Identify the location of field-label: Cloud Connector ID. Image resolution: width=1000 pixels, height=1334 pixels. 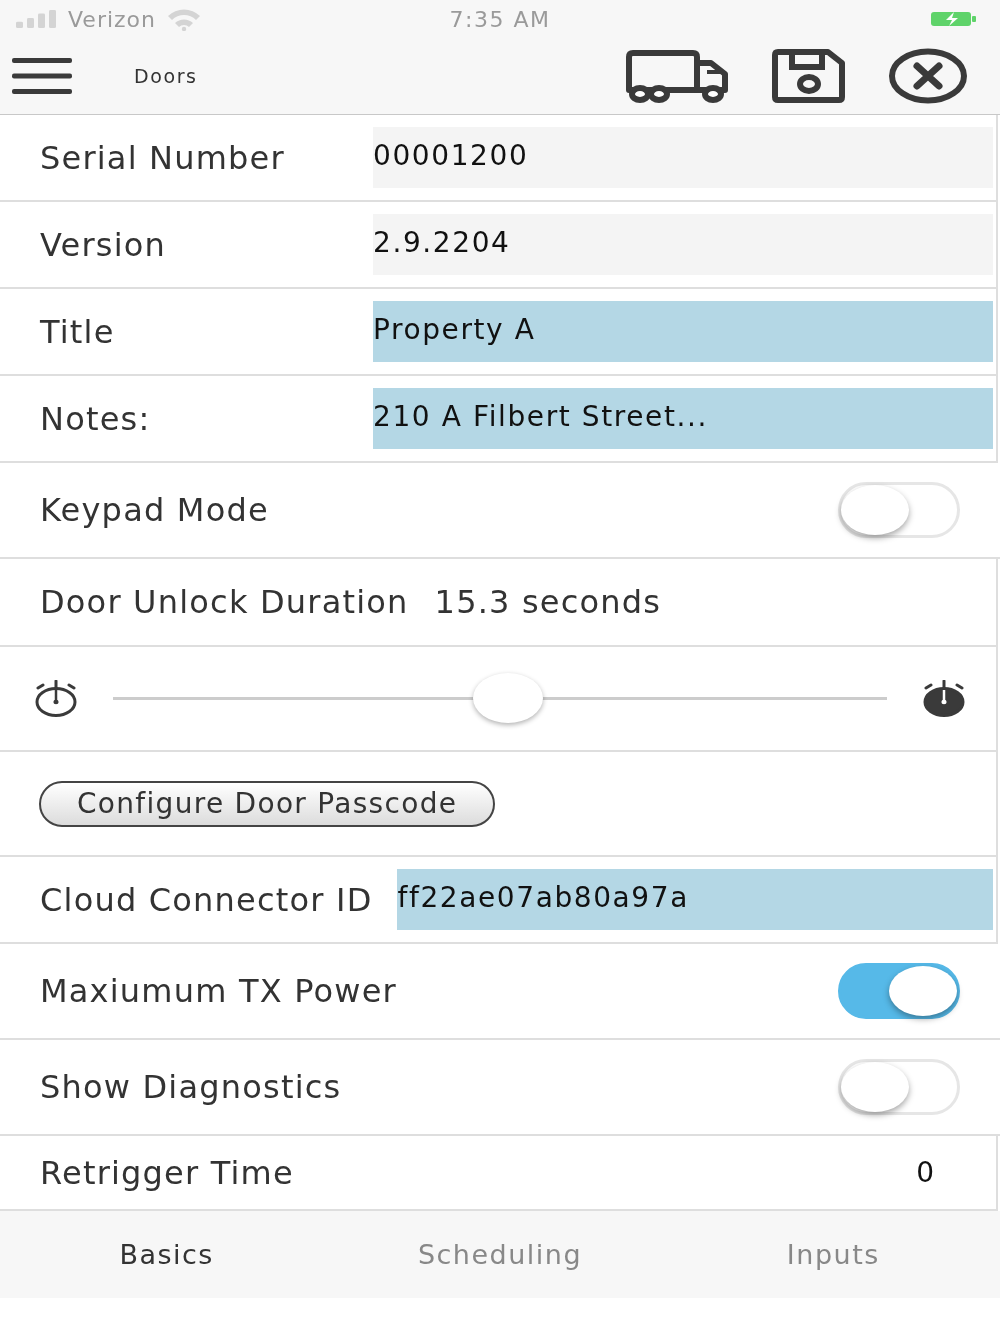
(206, 899).